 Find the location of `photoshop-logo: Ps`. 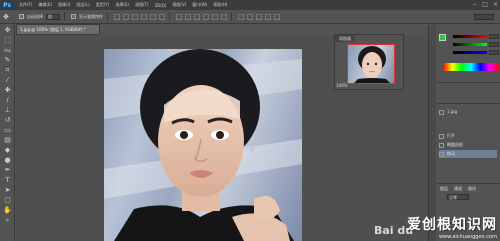

photoshop-logo: Ps is located at coordinates (7, 5).